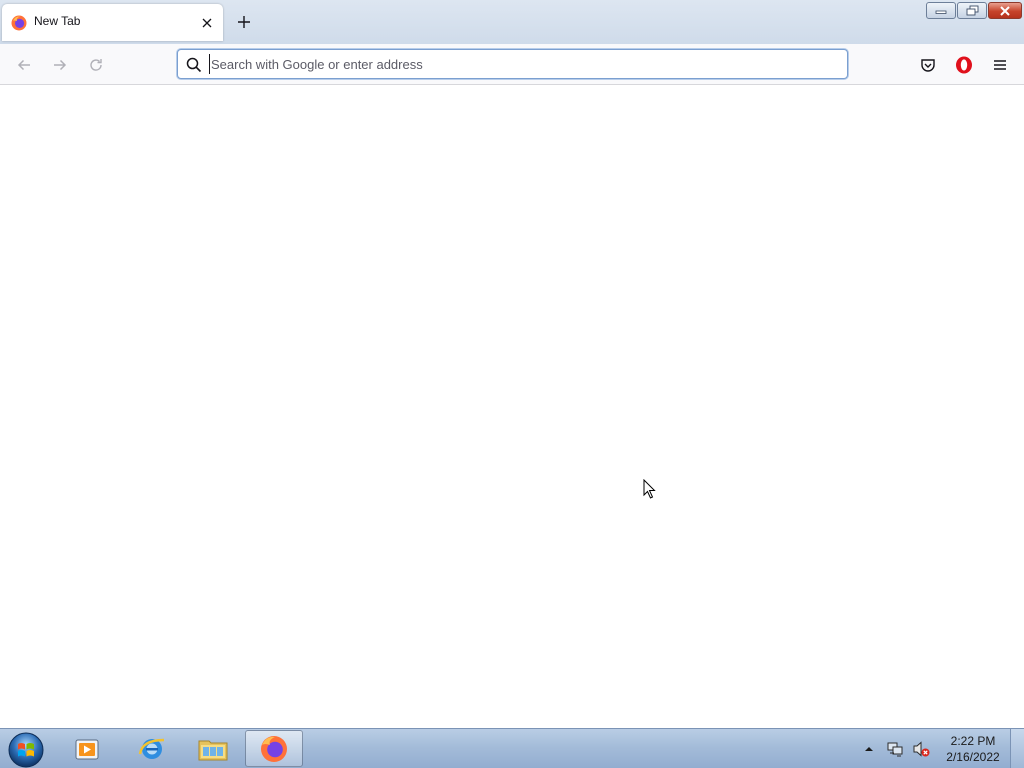 Image resolution: width=1024 pixels, height=768 pixels. What do you see at coordinates (973, 757) in the screenshot?
I see `clock-date: 2/16/2022` at bounding box center [973, 757].